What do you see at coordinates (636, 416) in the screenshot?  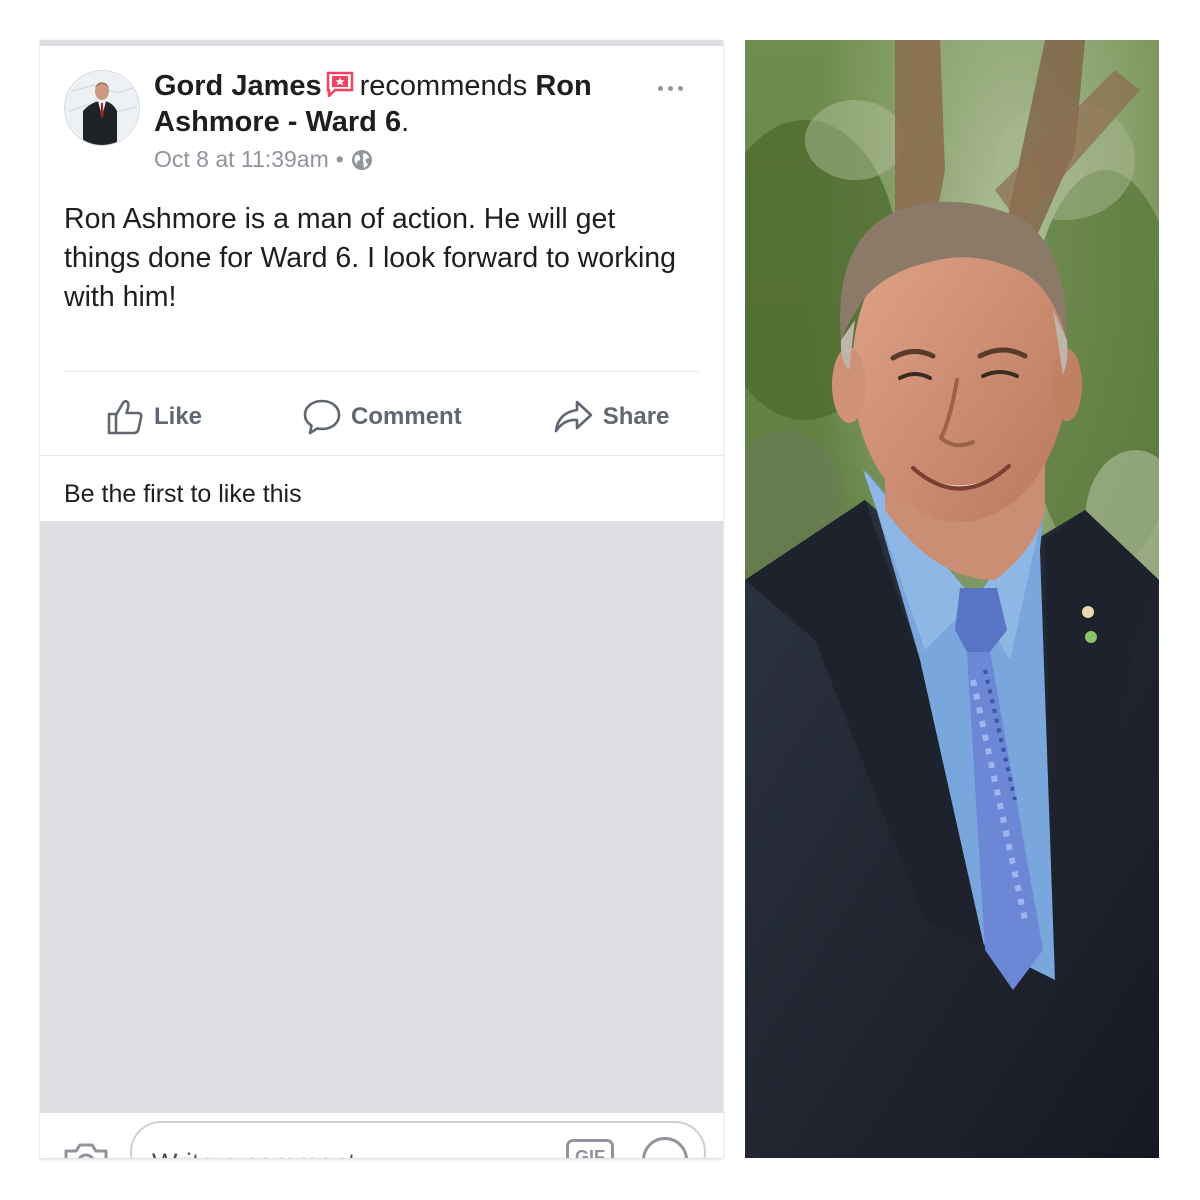 I see `share-label: Share` at bounding box center [636, 416].